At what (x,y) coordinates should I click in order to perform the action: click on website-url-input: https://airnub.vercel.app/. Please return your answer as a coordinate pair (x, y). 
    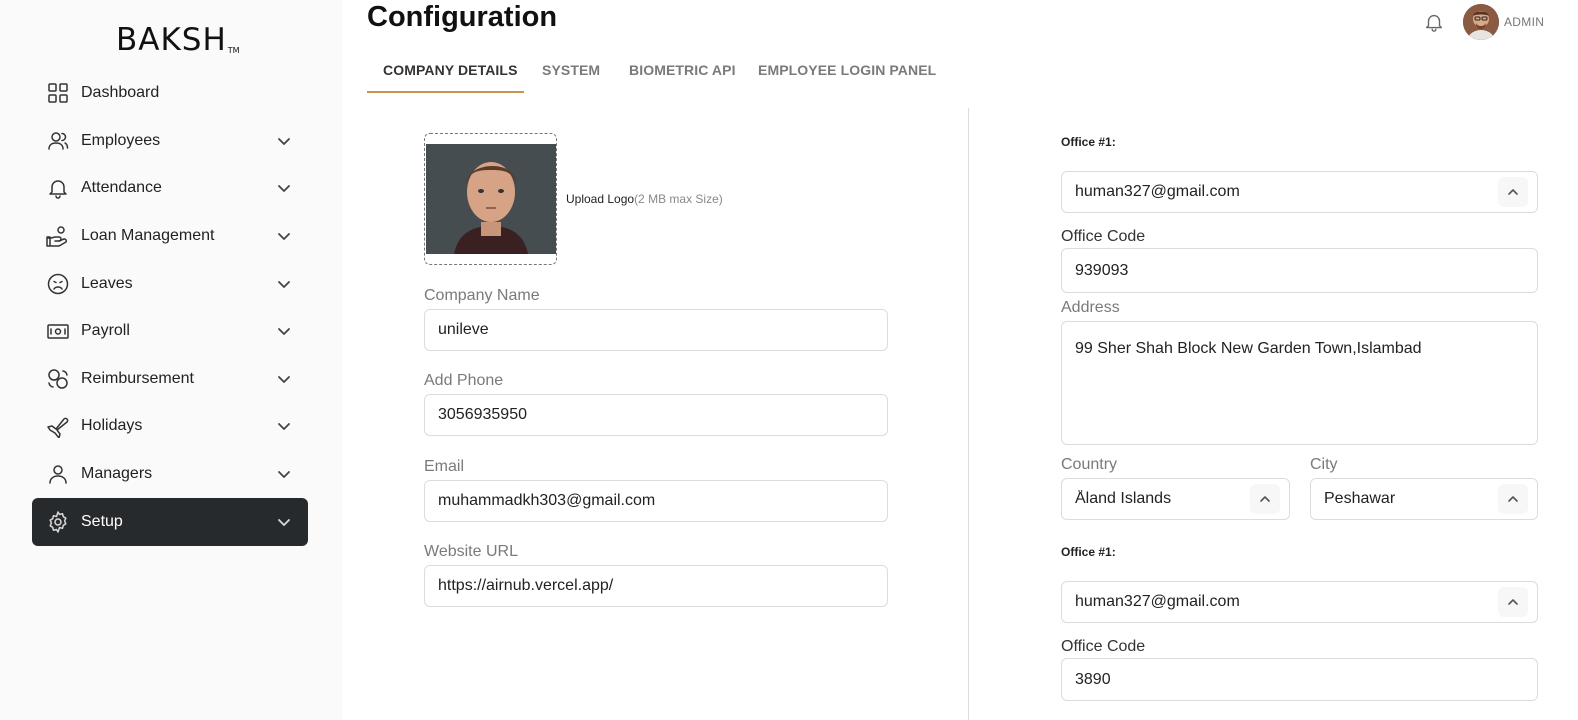
    Looking at the image, I should click on (656, 586).